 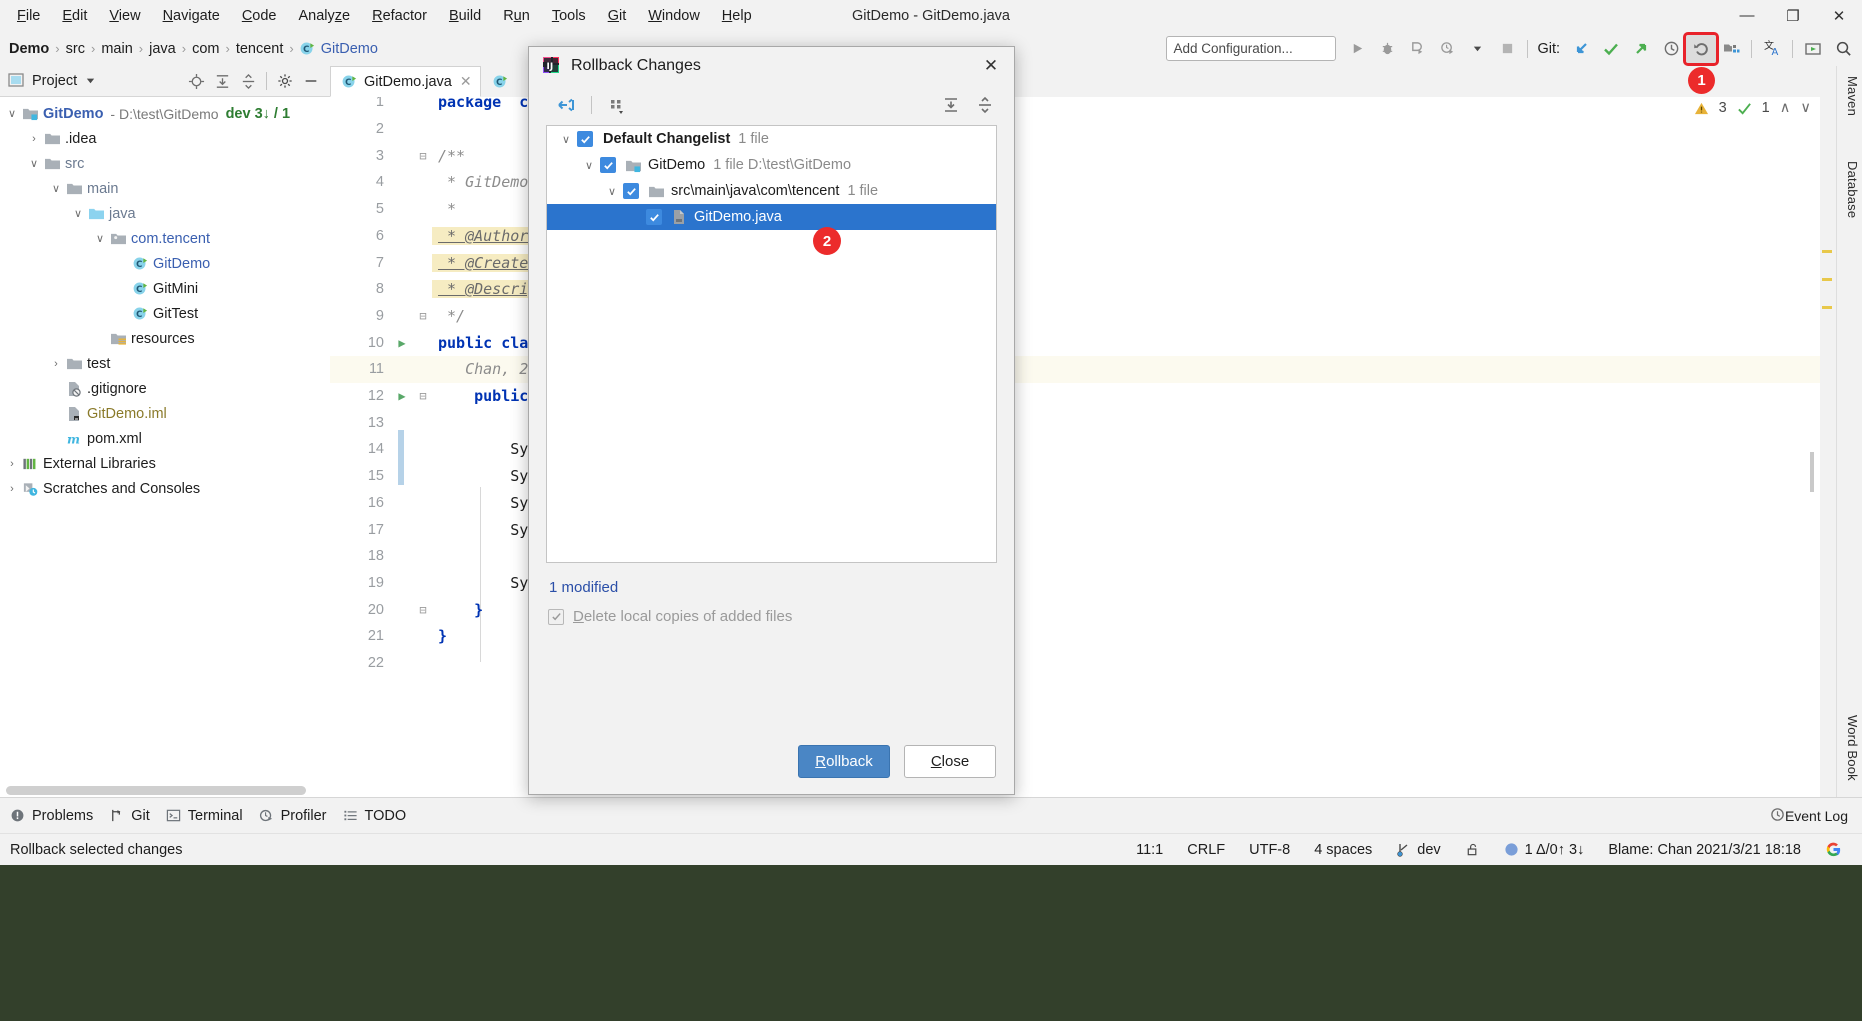 What do you see at coordinates (191, 16) in the screenshot?
I see `menu-item-navigate: Navigate` at bounding box center [191, 16].